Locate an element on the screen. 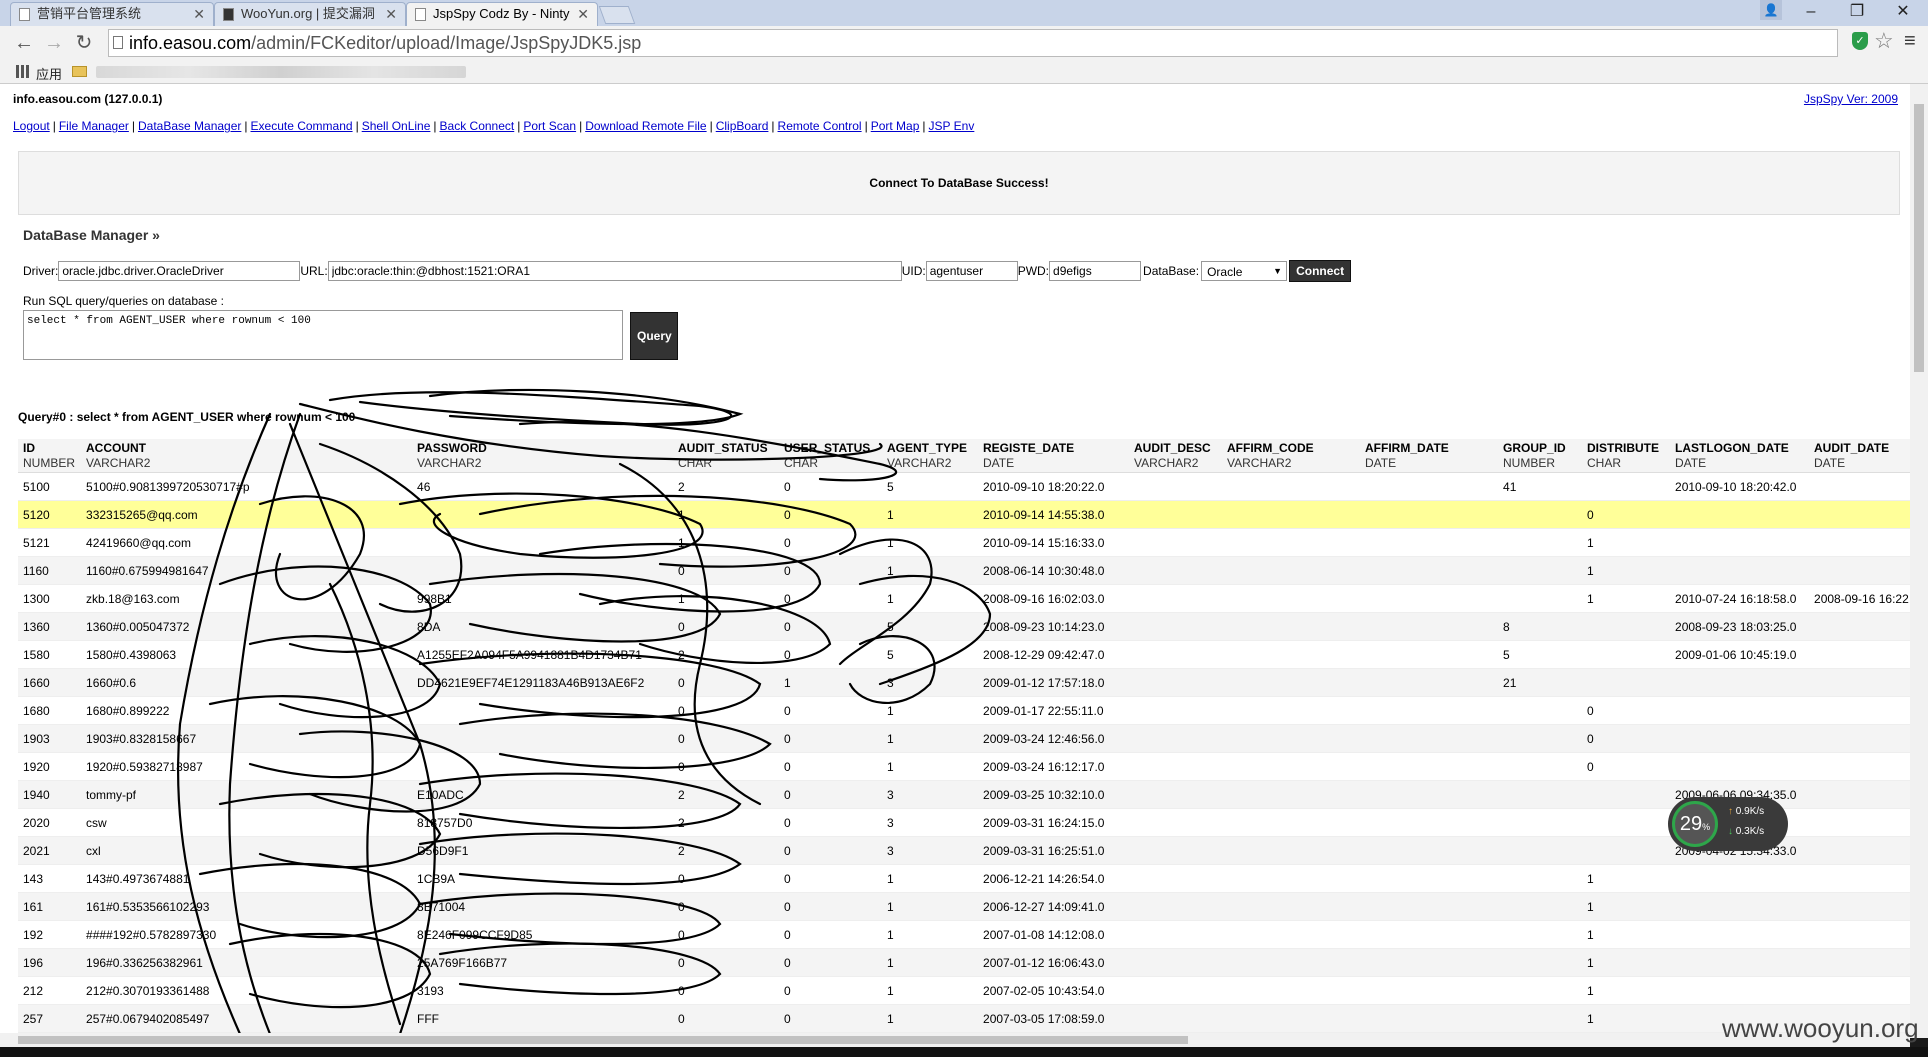  table-cell: csw is located at coordinates (247, 822).